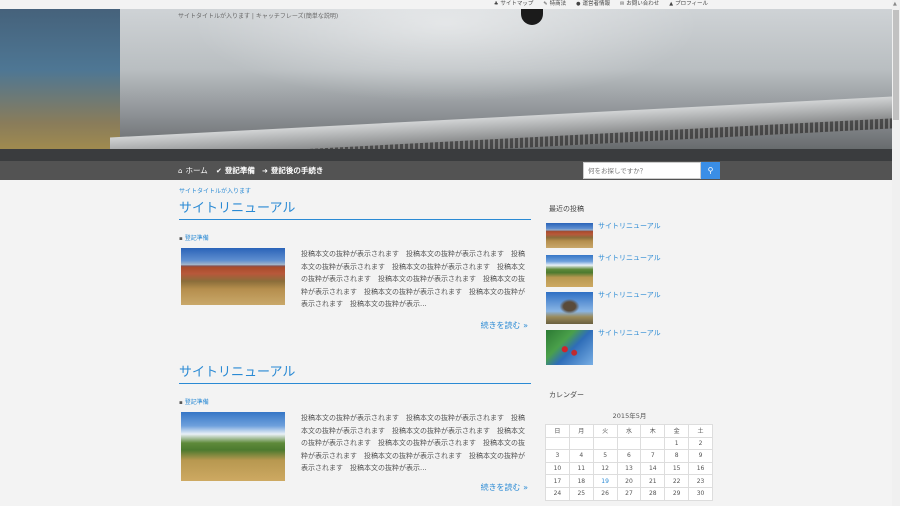 The height and width of the screenshot is (506, 900). What do you see at coordinates (235, 170) in the screenshot?
I see `nav-item-registration-prep: ✔ 登記準備` at bounding box center [235, 170].